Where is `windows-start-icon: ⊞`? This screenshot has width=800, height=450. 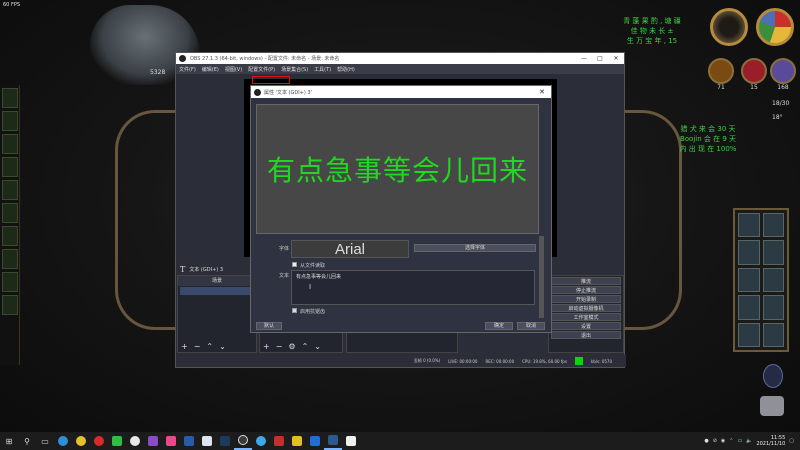 windows-start-icon: ⊞ is located at coordinates (9, 441).